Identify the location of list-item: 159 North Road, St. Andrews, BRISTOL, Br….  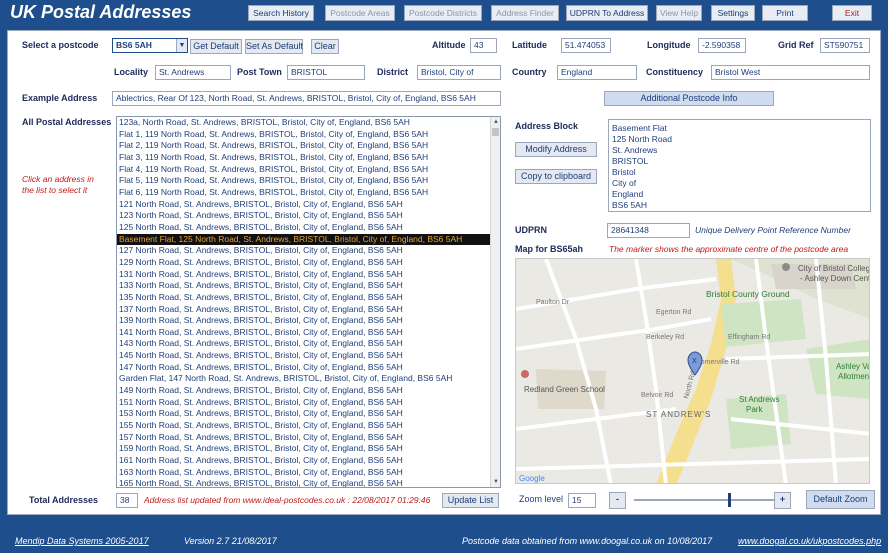
(308, 449).